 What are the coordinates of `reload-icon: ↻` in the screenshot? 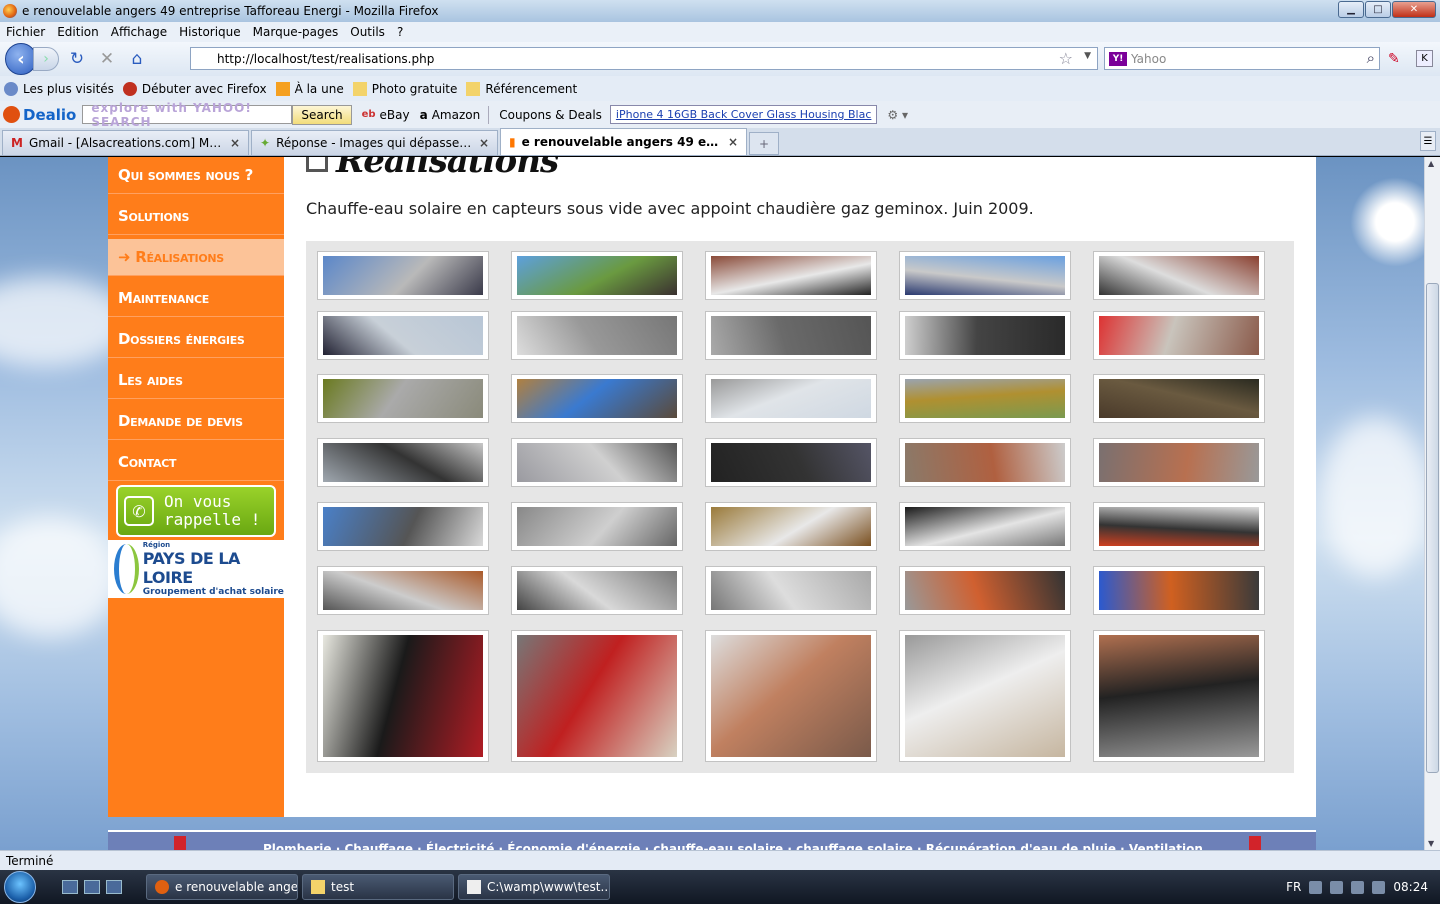 It's located at (77, 59).